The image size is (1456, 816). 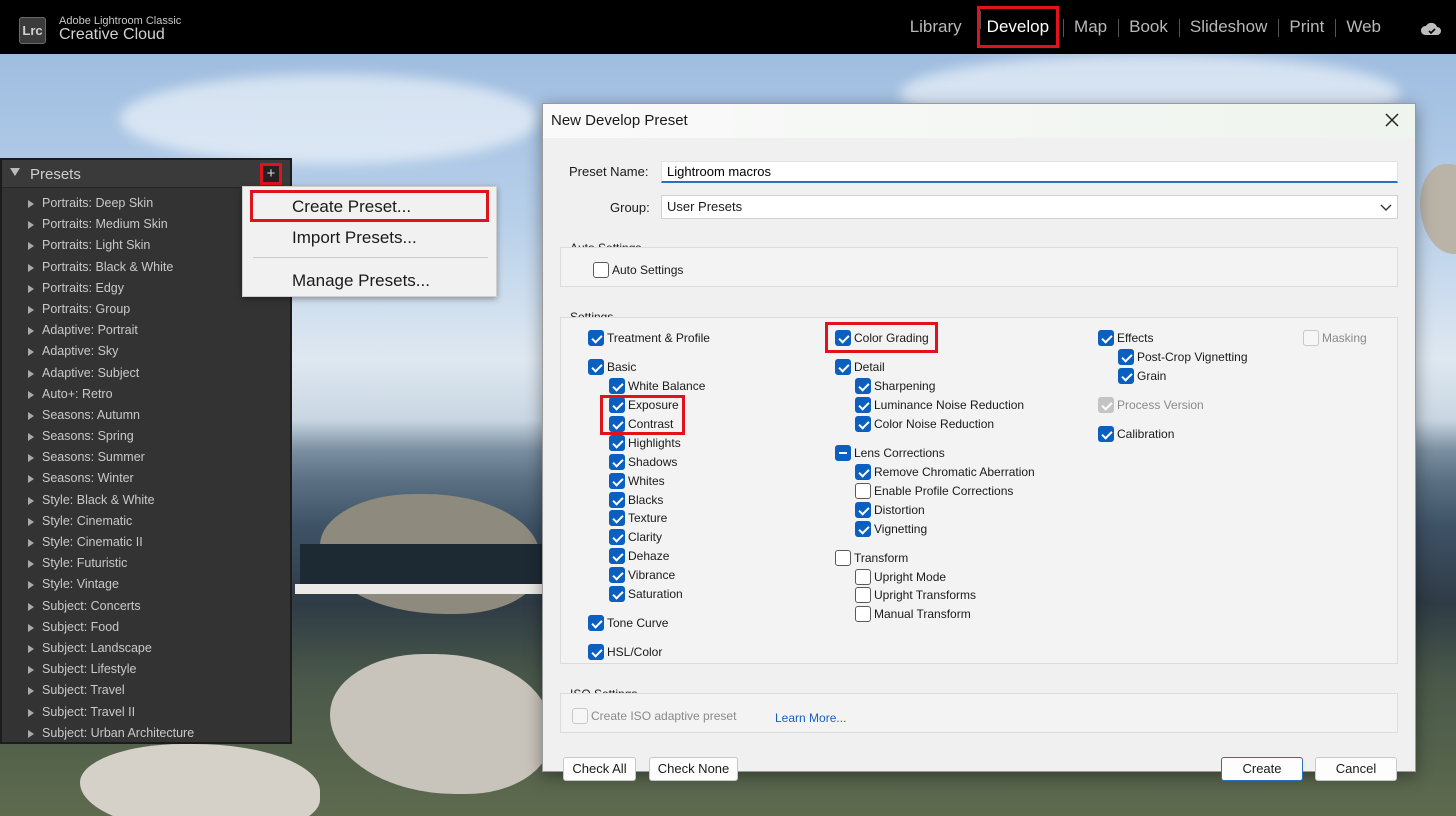 What do you see at coordinates (146, 415) in the screenshot?
I see `preset-folder-item: Seasons: Autumn` at bounding box center [146, 415].